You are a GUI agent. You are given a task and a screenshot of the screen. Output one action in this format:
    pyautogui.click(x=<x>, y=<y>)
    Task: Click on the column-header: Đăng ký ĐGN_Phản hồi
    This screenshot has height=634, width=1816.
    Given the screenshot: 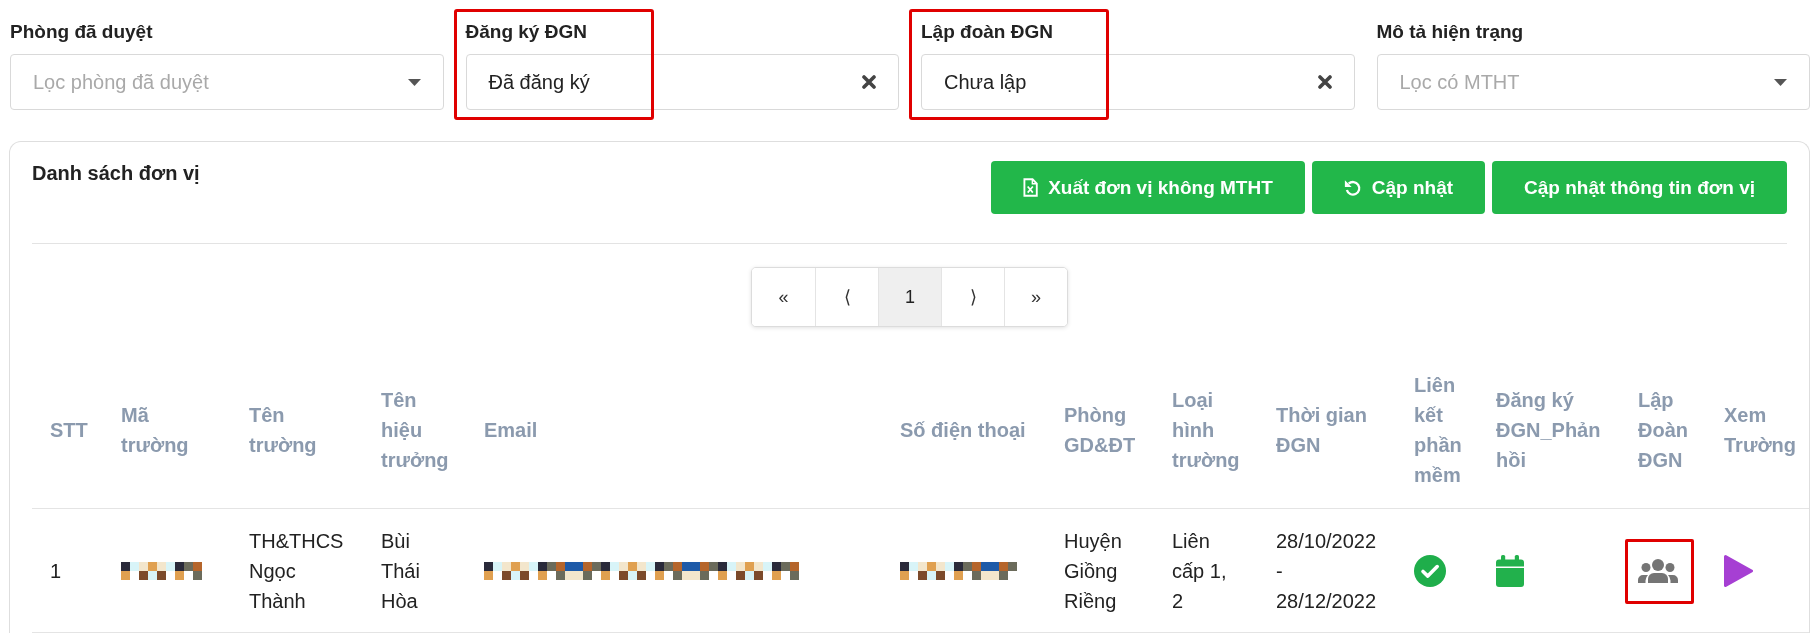 What is the action you would take?
    pyautogui.click(x=1549, y=430)
    